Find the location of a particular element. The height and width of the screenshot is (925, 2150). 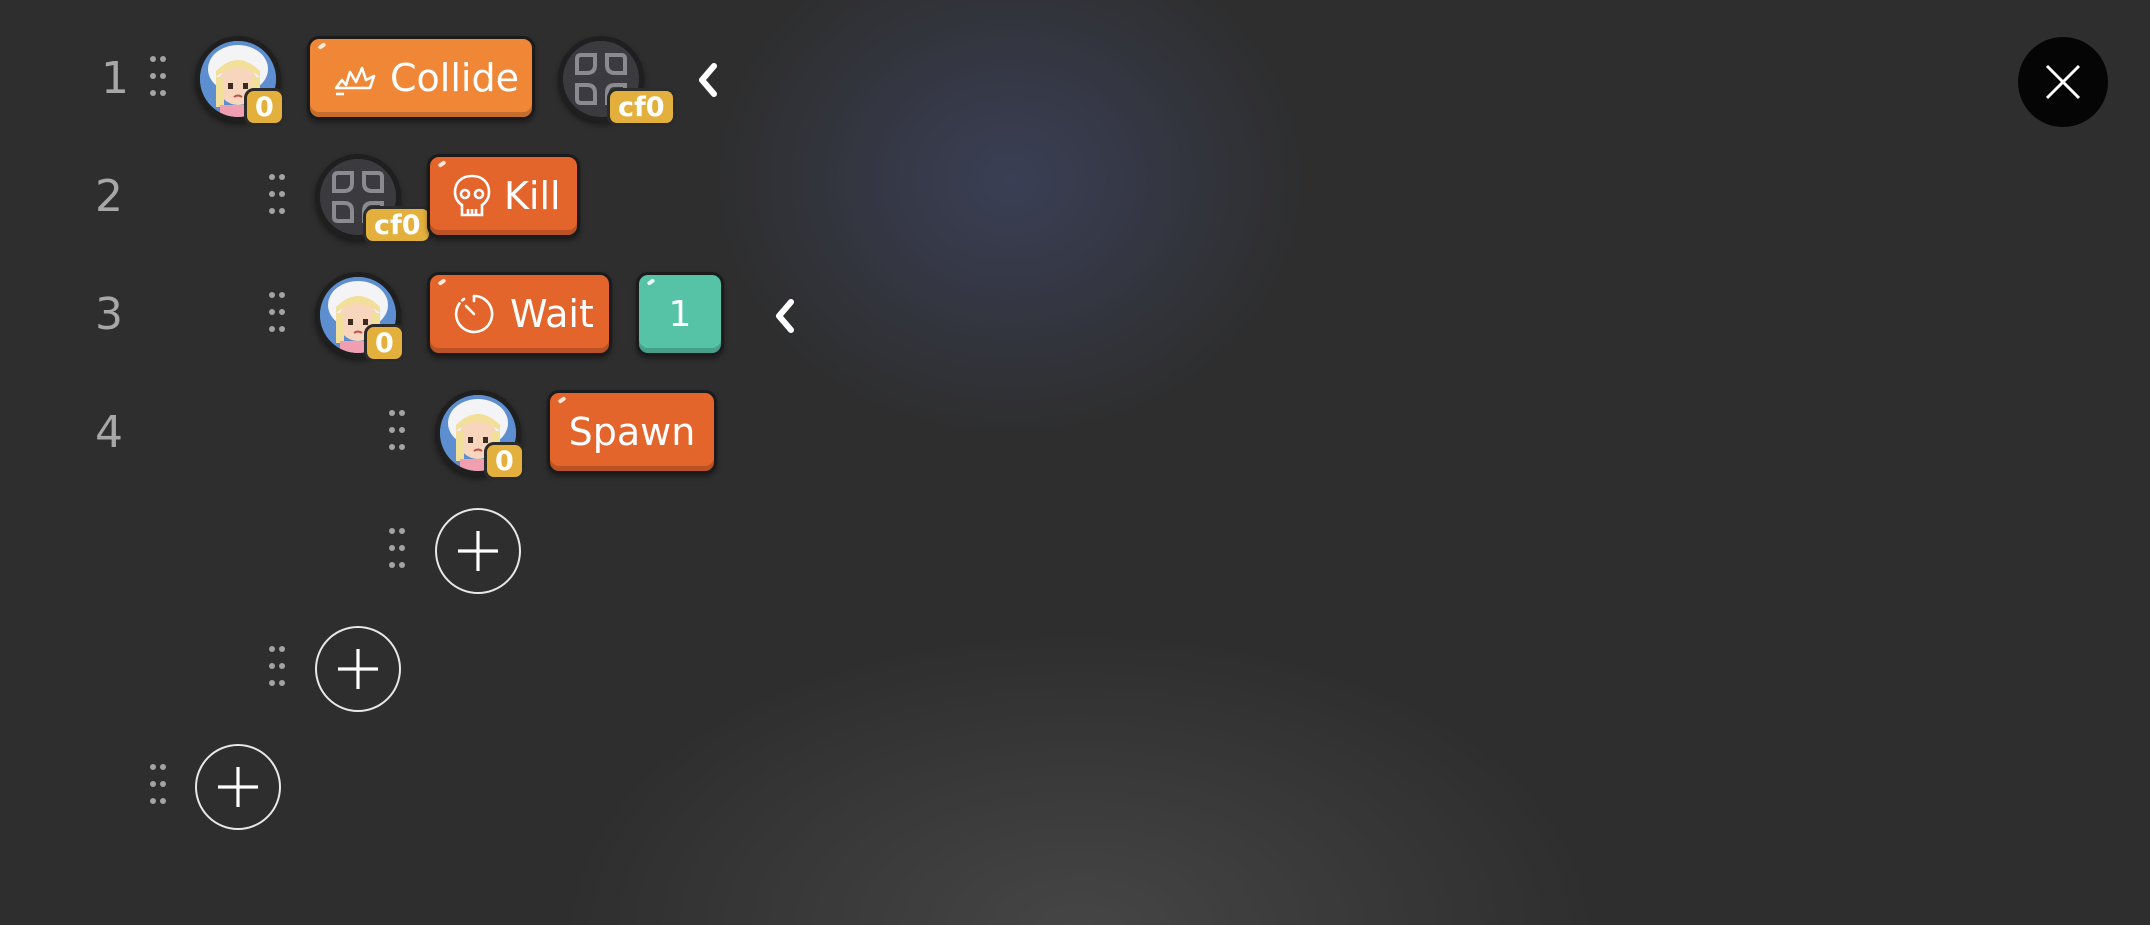

skull-icon is located at coordinates (472, 196).